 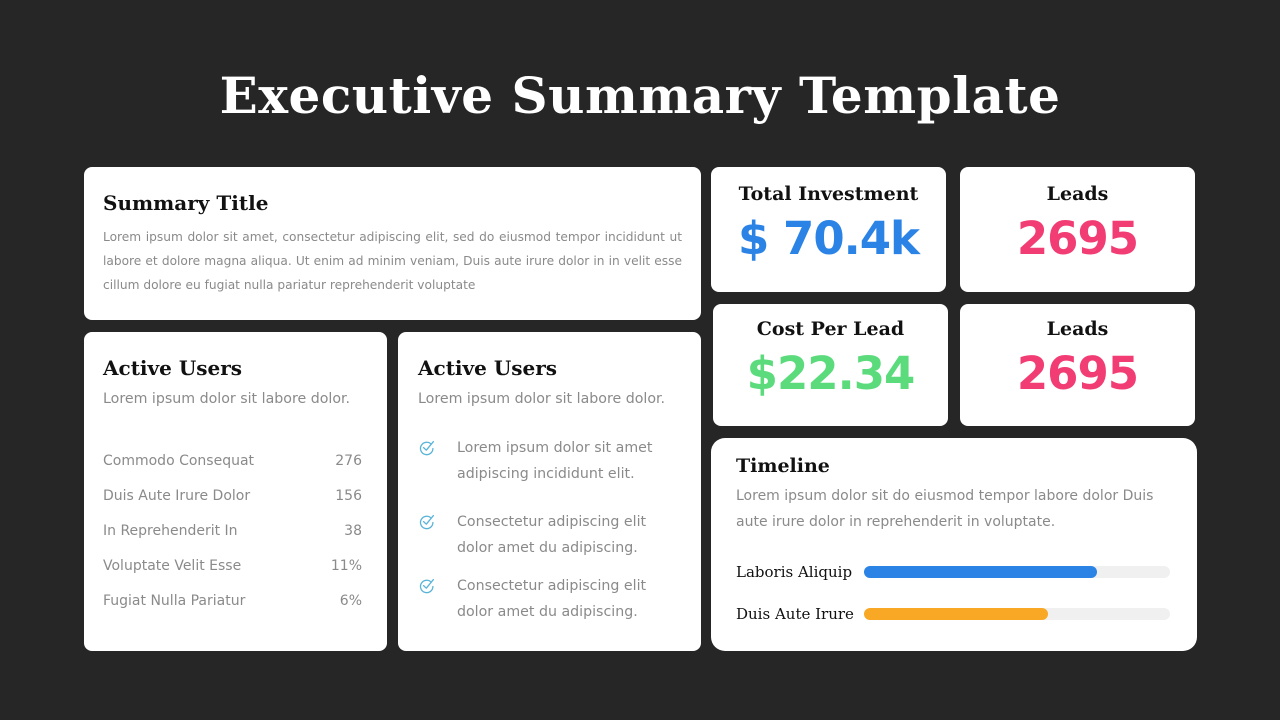 What do you see at coordinates (348, 495) in the screenshot?
I see `row-value: 156` at bounding box center [348, 495].